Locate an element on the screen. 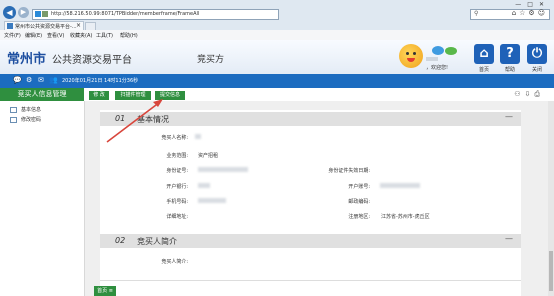  arrow-shaft is located at coordinates (133, 122).